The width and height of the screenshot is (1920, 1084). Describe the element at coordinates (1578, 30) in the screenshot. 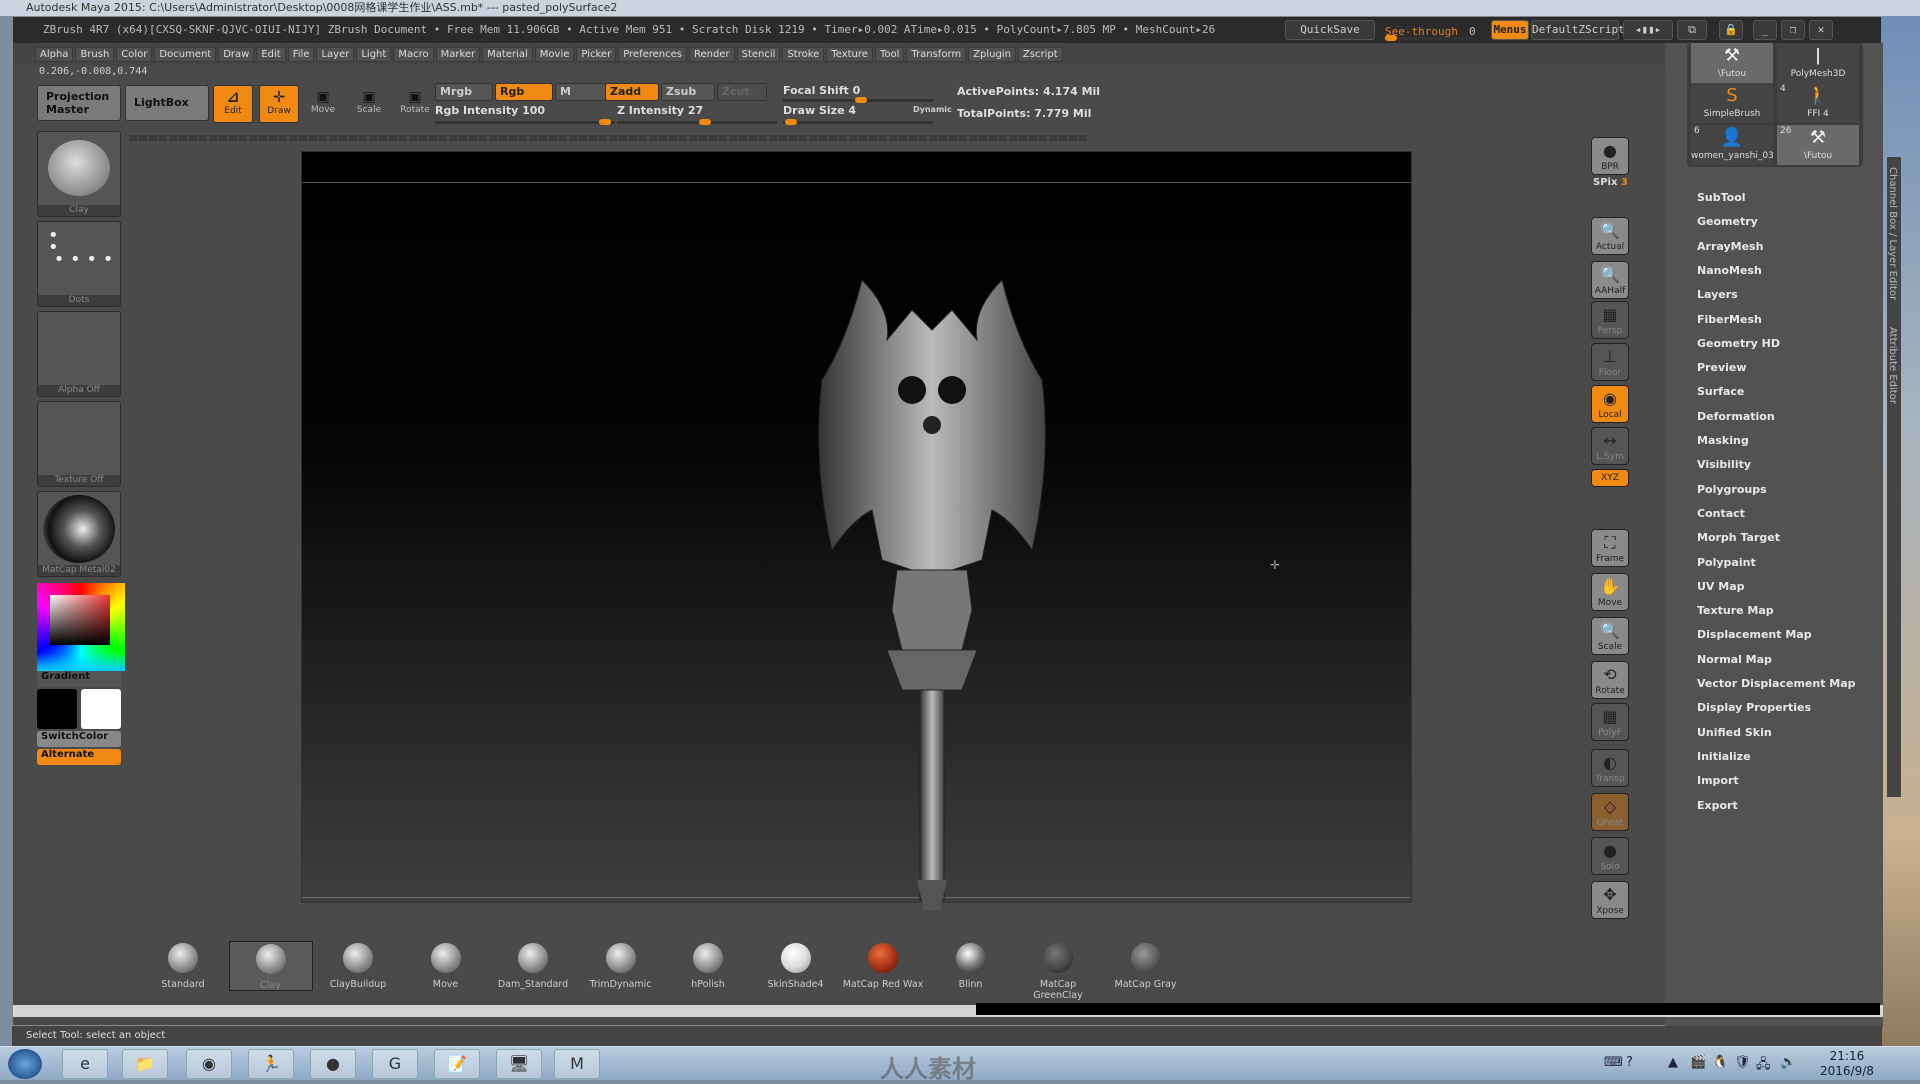

I see `default-zscript-button: DefaultZScript` at that location.